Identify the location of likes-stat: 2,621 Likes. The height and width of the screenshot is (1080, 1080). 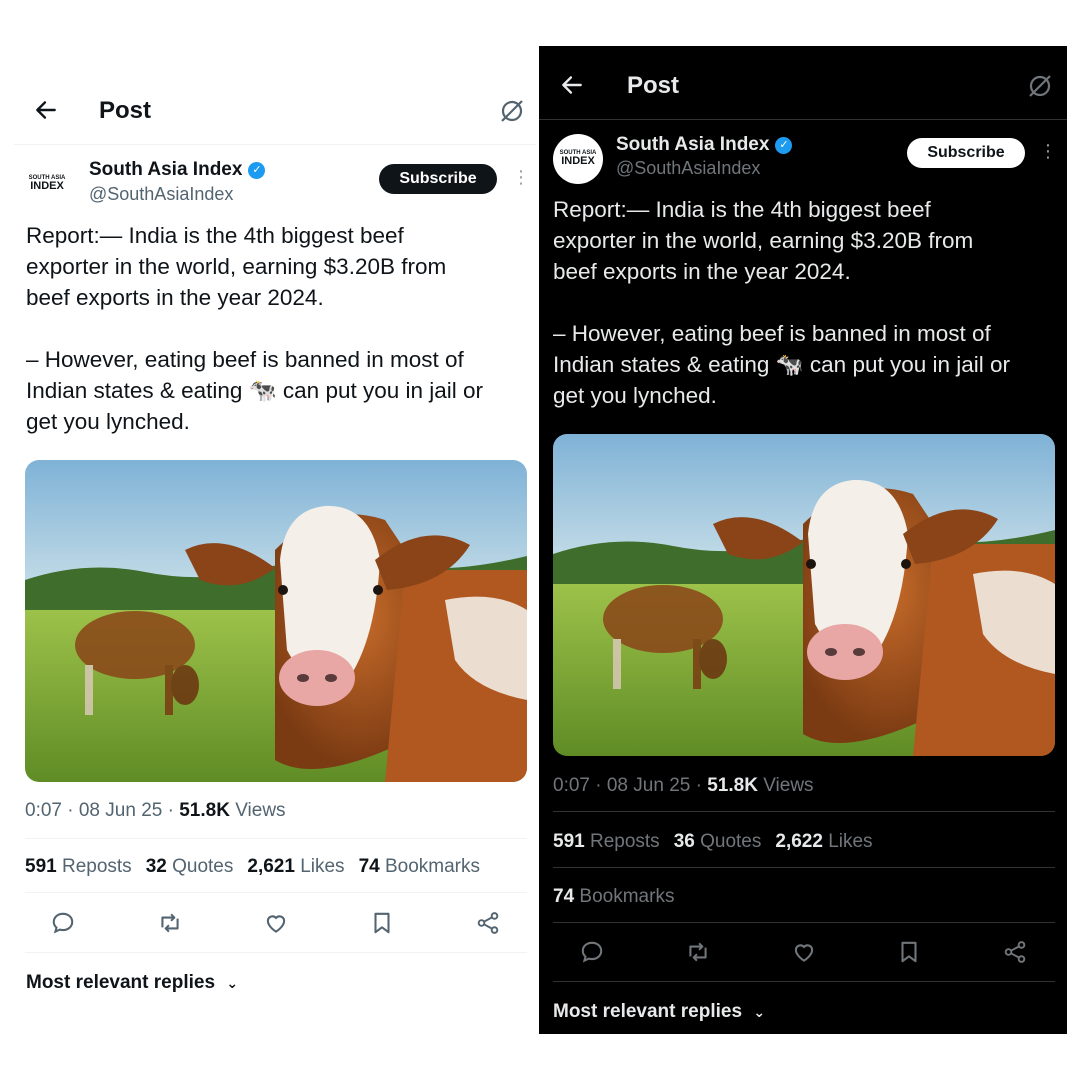
(295, 866).